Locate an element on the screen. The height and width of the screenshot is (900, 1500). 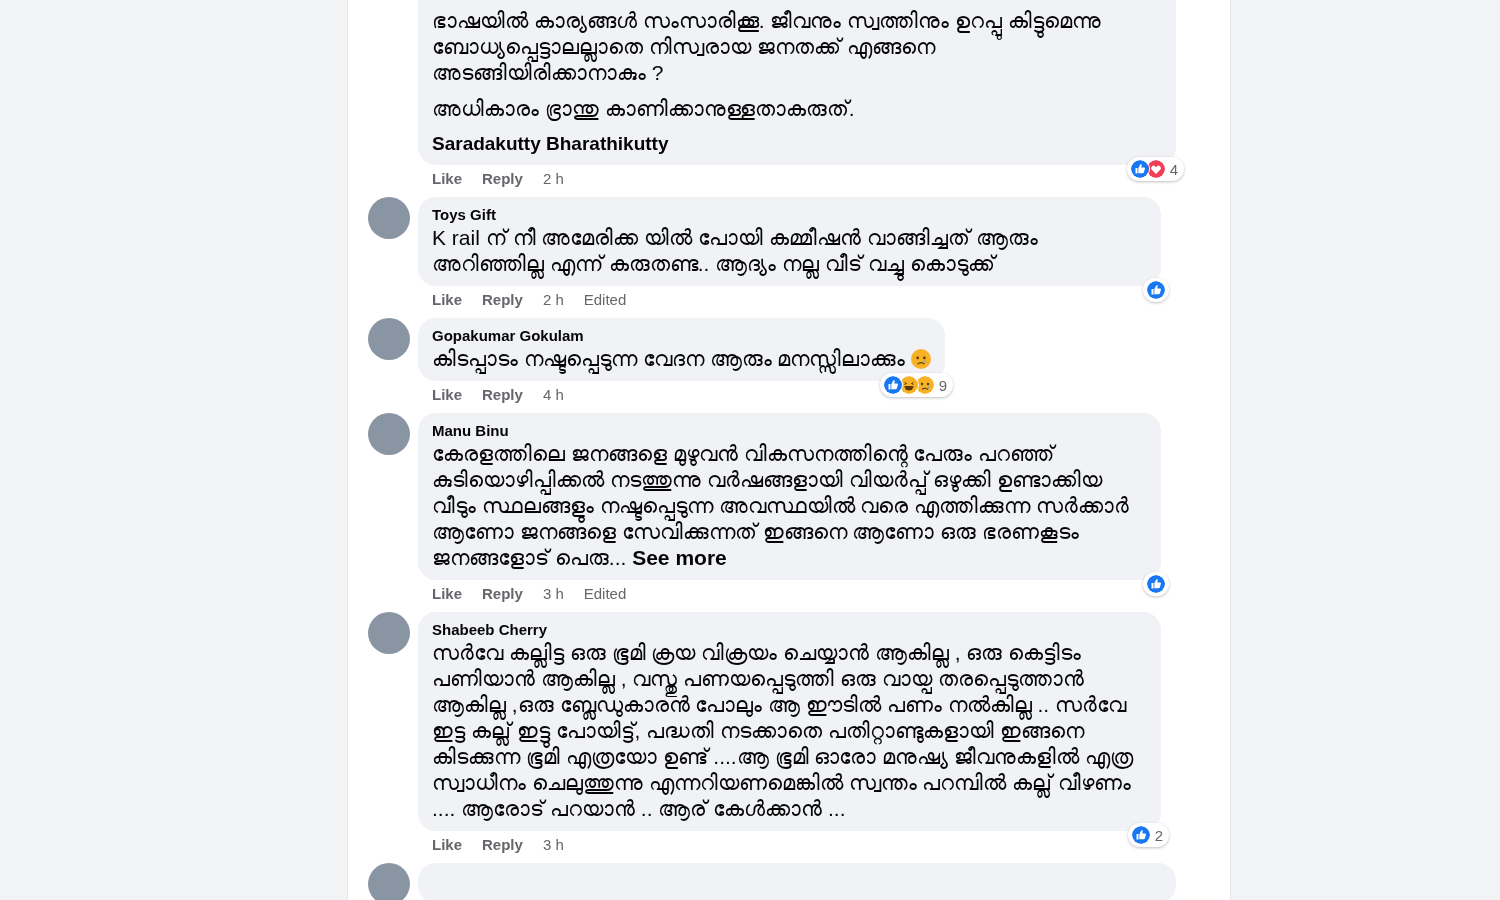
see-more-link: See more is located at coordinates (679, 557).